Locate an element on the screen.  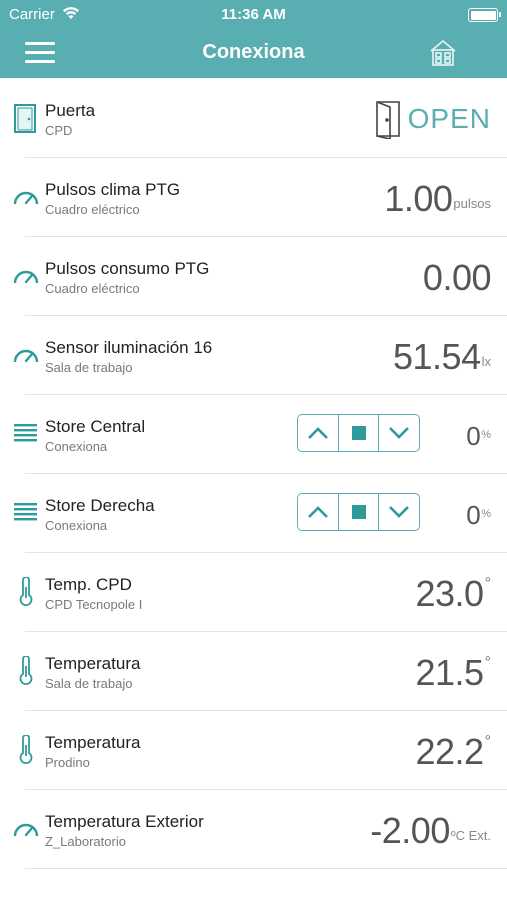
item-unit: ºC Ext. is located at coordinates (470, 835).